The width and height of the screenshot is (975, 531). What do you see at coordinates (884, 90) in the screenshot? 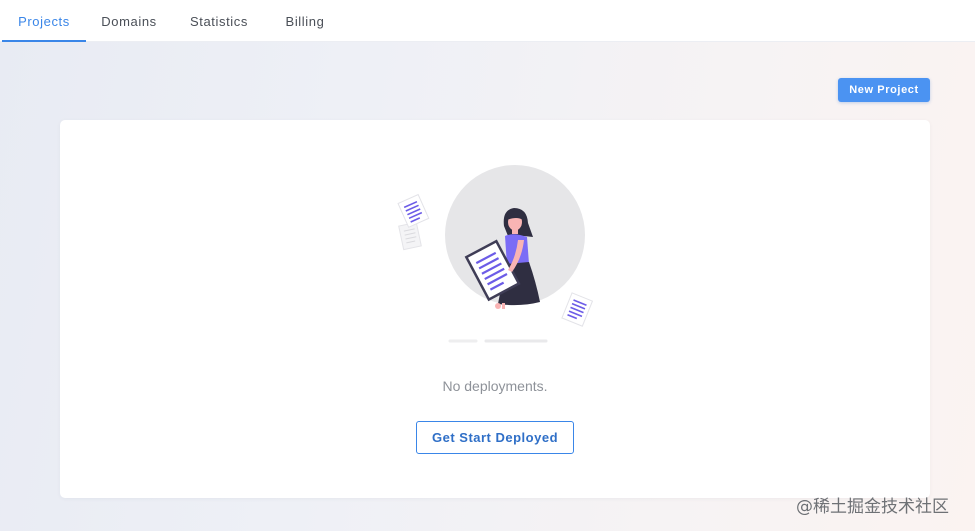
I see `new-project-button: New Project` at bounding box center [884, 90].